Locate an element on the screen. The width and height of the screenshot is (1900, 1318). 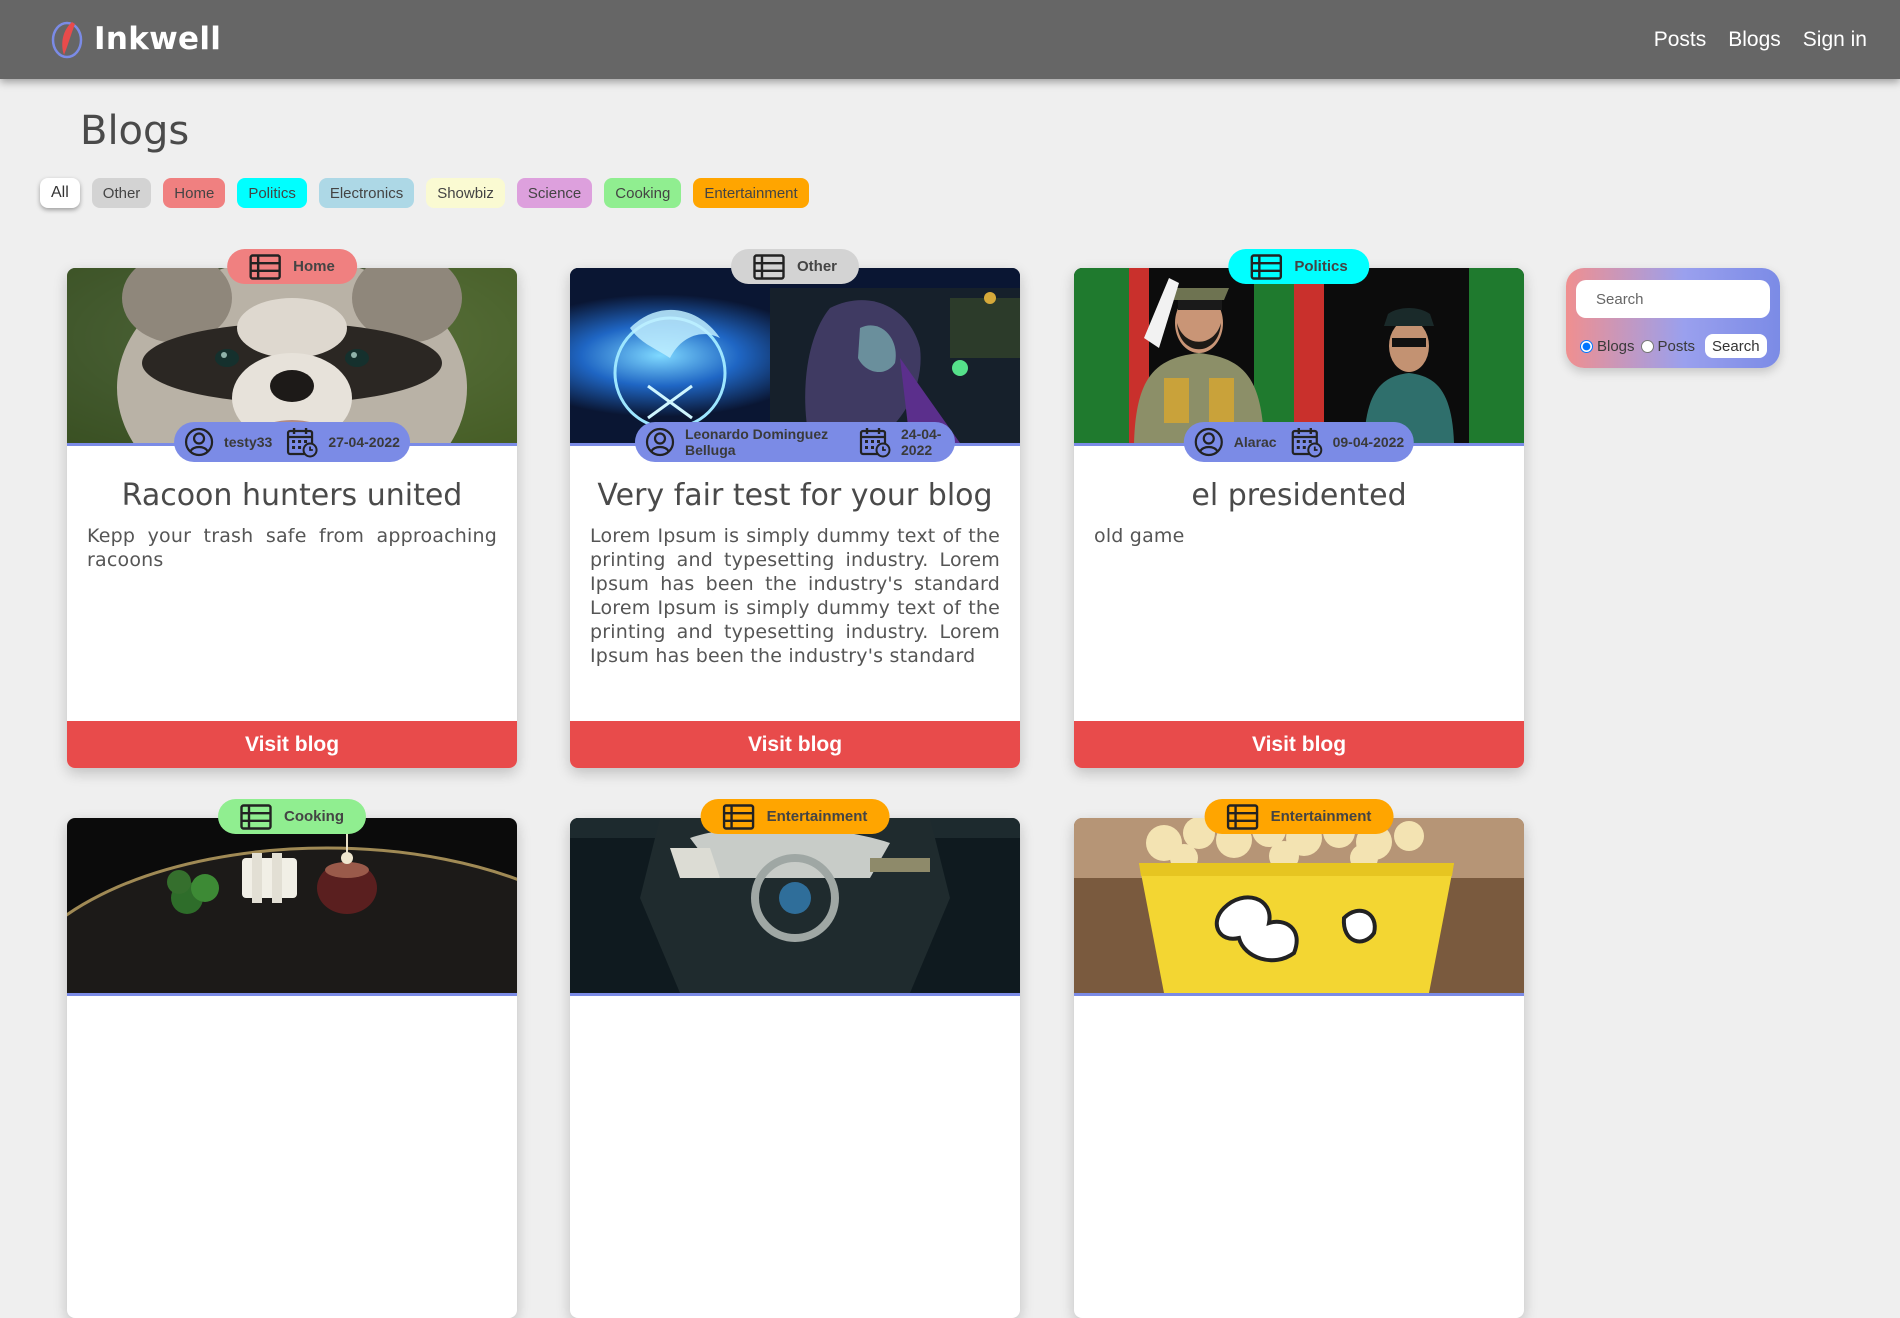
author-date-pill: Alarac 09-04-2022 is located at coordinates (1299, 442).